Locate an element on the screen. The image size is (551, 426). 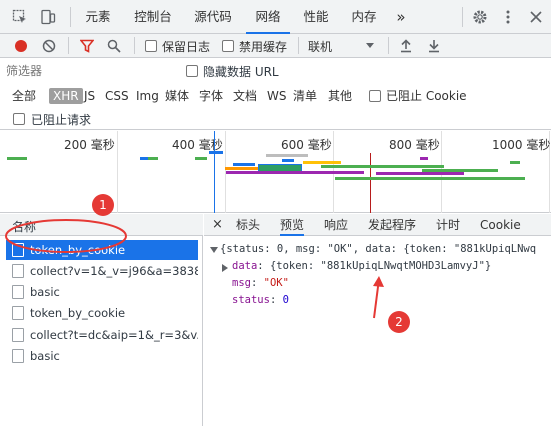
type-filter-doc: 文档 is located at coordinates (245, 96).